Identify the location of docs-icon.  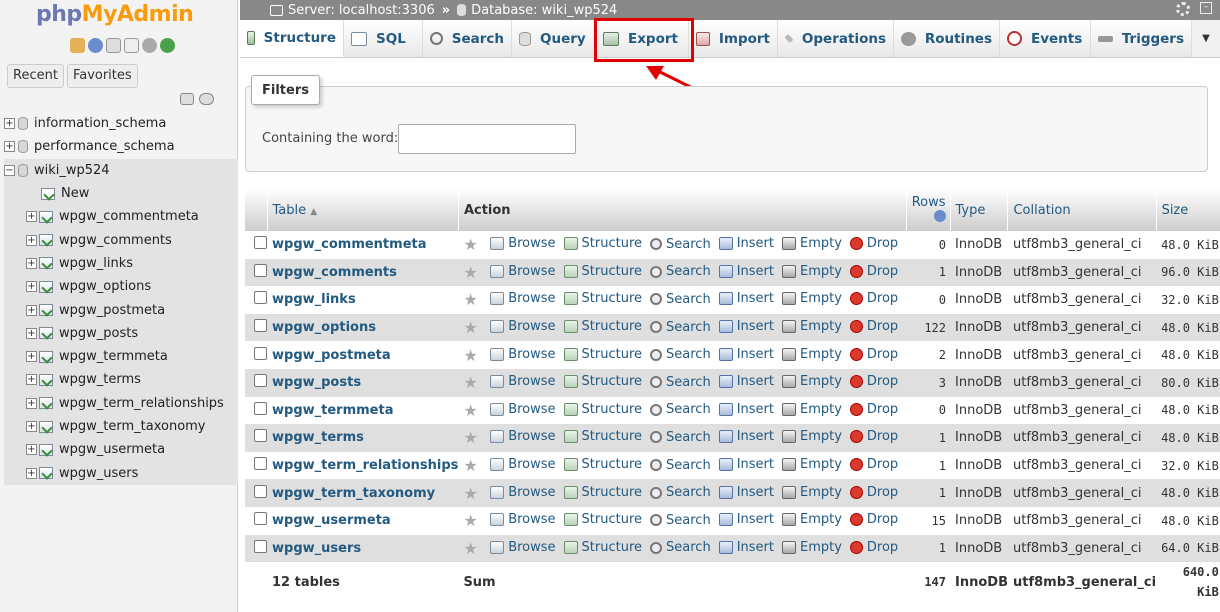
(113, 45).